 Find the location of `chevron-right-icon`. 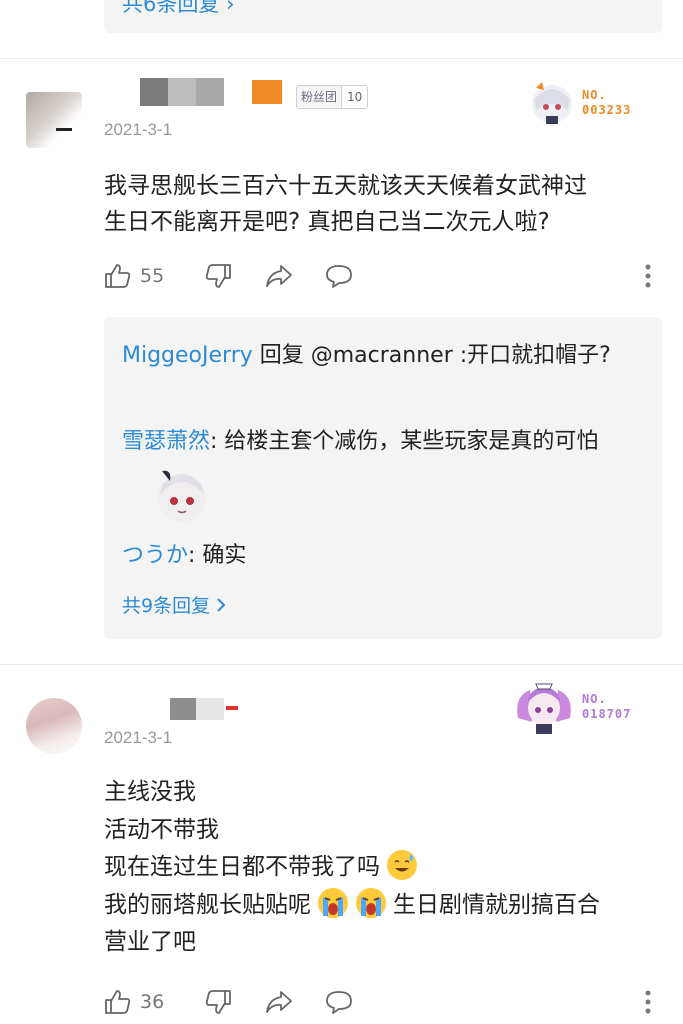

chevron-right-icon is located at coordinates (221, 604).